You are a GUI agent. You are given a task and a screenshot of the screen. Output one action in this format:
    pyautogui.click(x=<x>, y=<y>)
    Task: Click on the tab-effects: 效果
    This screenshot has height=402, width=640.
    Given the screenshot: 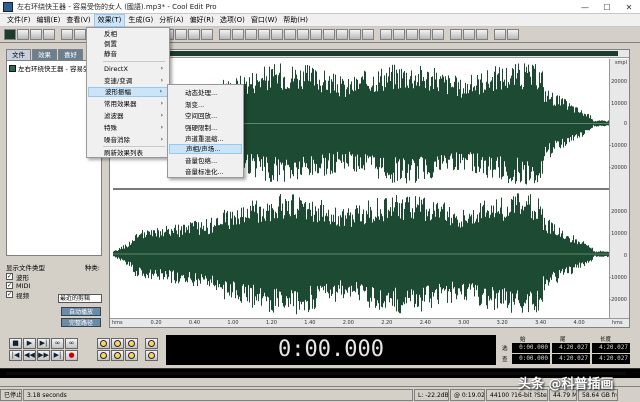 What is the action you would take?
    pyautogui.click(x=44, y=54)
    